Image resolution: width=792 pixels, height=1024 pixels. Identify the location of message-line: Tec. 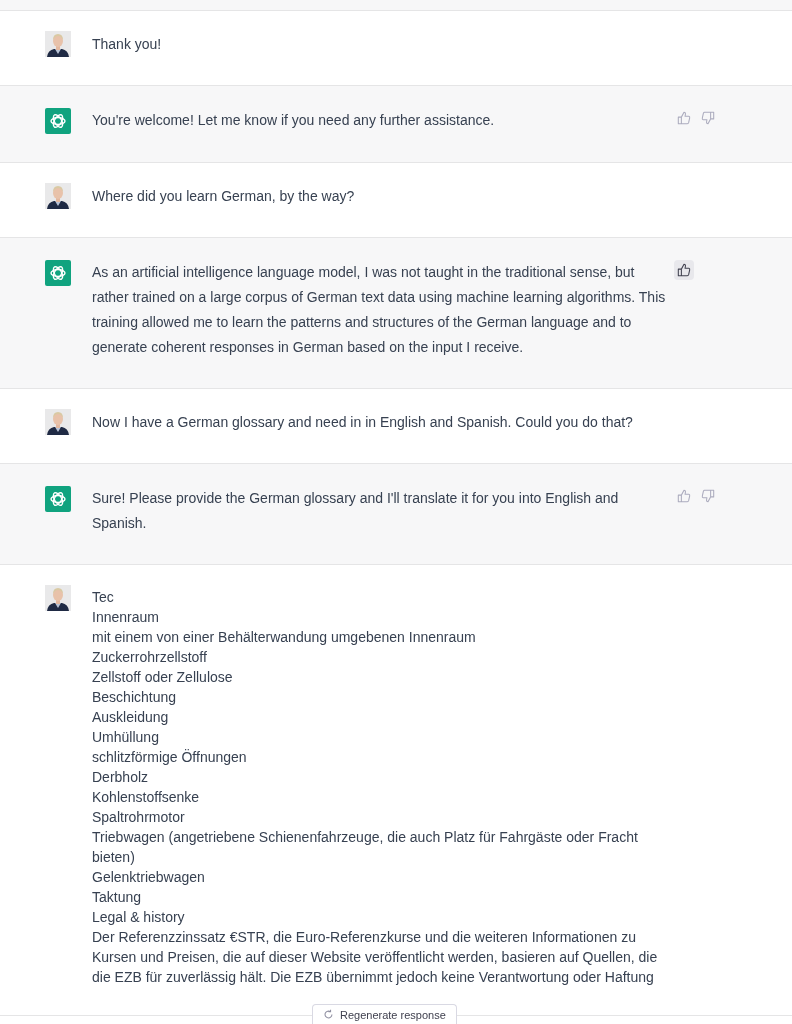
(103, 597).